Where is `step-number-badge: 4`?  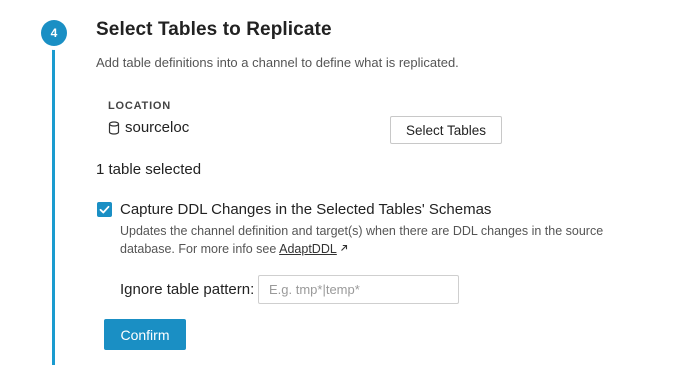
step-number-badge: 4 is located at coordinates (54, 33).